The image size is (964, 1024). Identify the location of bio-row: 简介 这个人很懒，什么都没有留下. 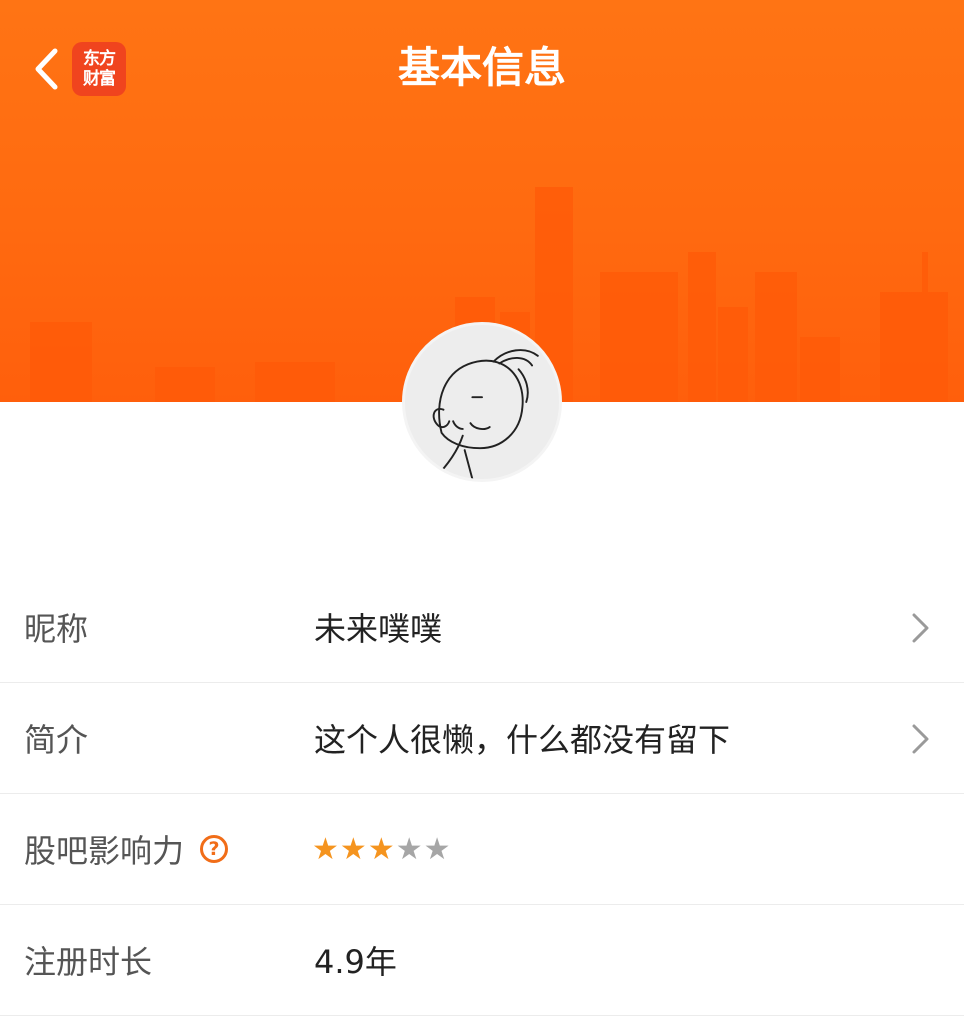
(482, 738).